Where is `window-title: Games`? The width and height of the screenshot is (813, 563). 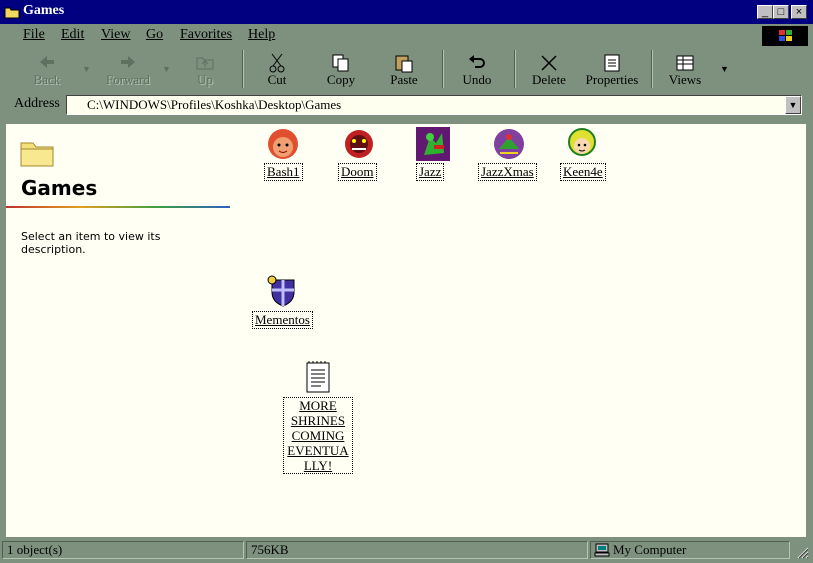
window-title: Games is located at coordinates (44, 10).